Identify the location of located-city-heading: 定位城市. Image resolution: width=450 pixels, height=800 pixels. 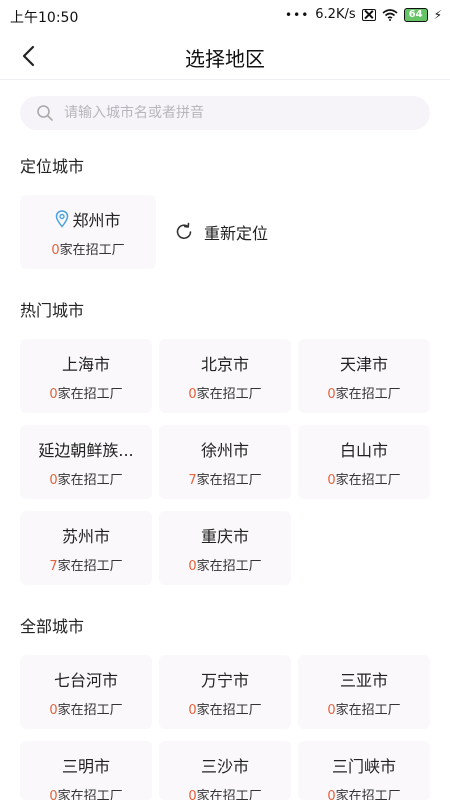
(52, 166).